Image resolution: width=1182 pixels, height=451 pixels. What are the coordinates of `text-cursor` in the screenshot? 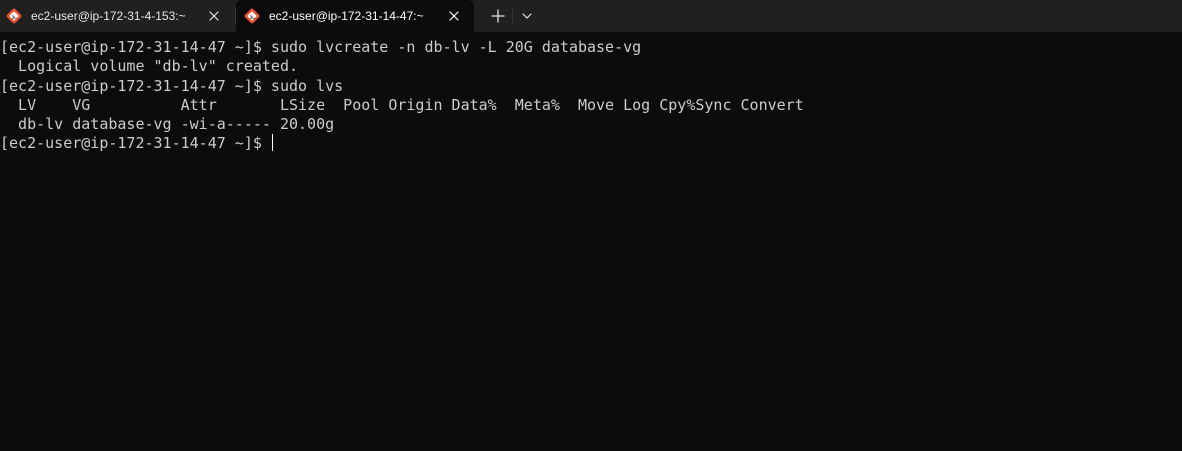 It's located at (272, 143).